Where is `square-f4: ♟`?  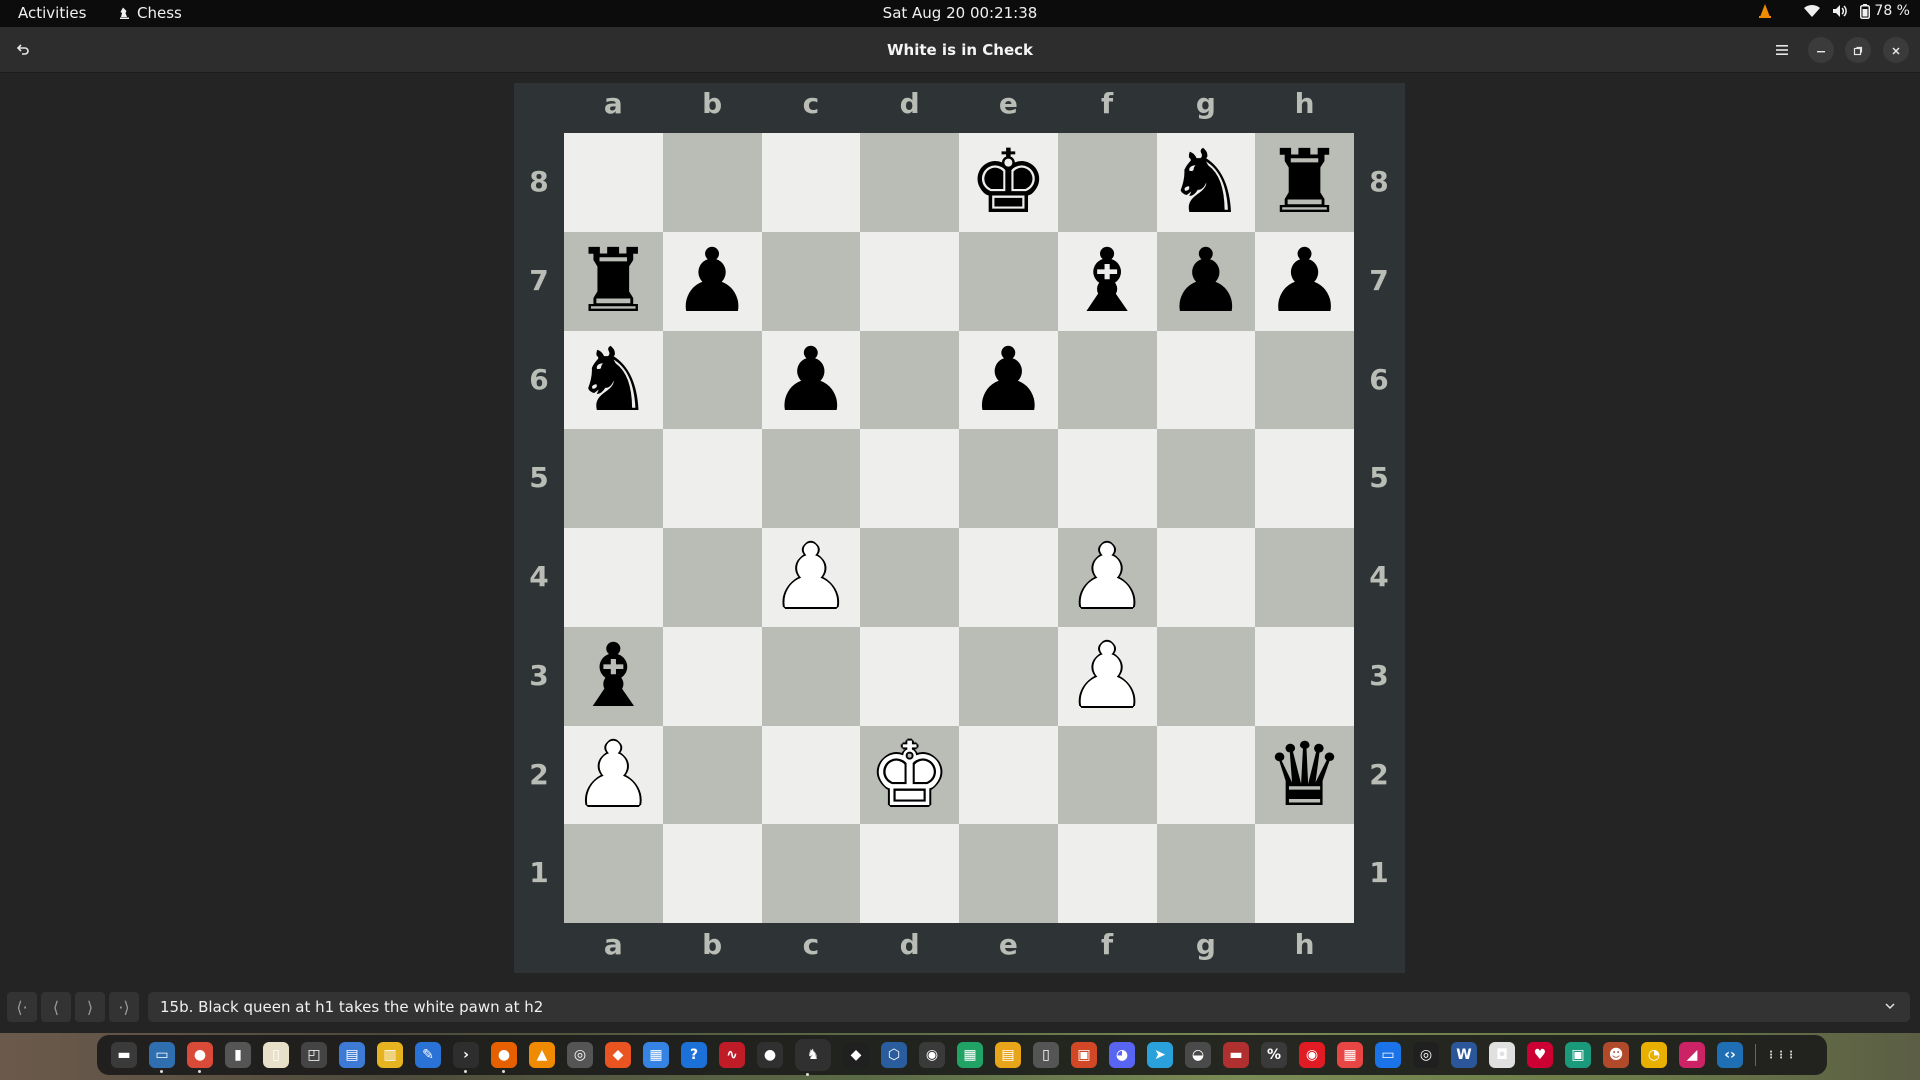
square-f4: ♟ is located at coordinates (1107, 577).